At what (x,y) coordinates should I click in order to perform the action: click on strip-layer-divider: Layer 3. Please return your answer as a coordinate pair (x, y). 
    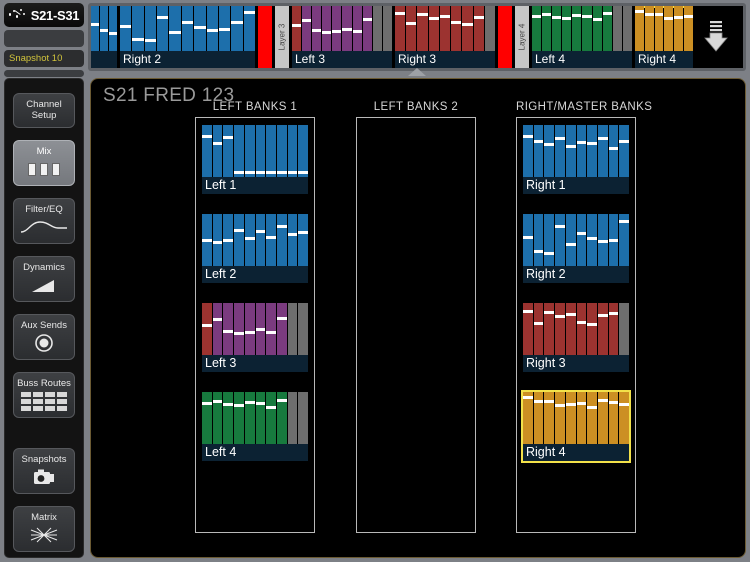
    Looking at the image, I should click on (282, 37).